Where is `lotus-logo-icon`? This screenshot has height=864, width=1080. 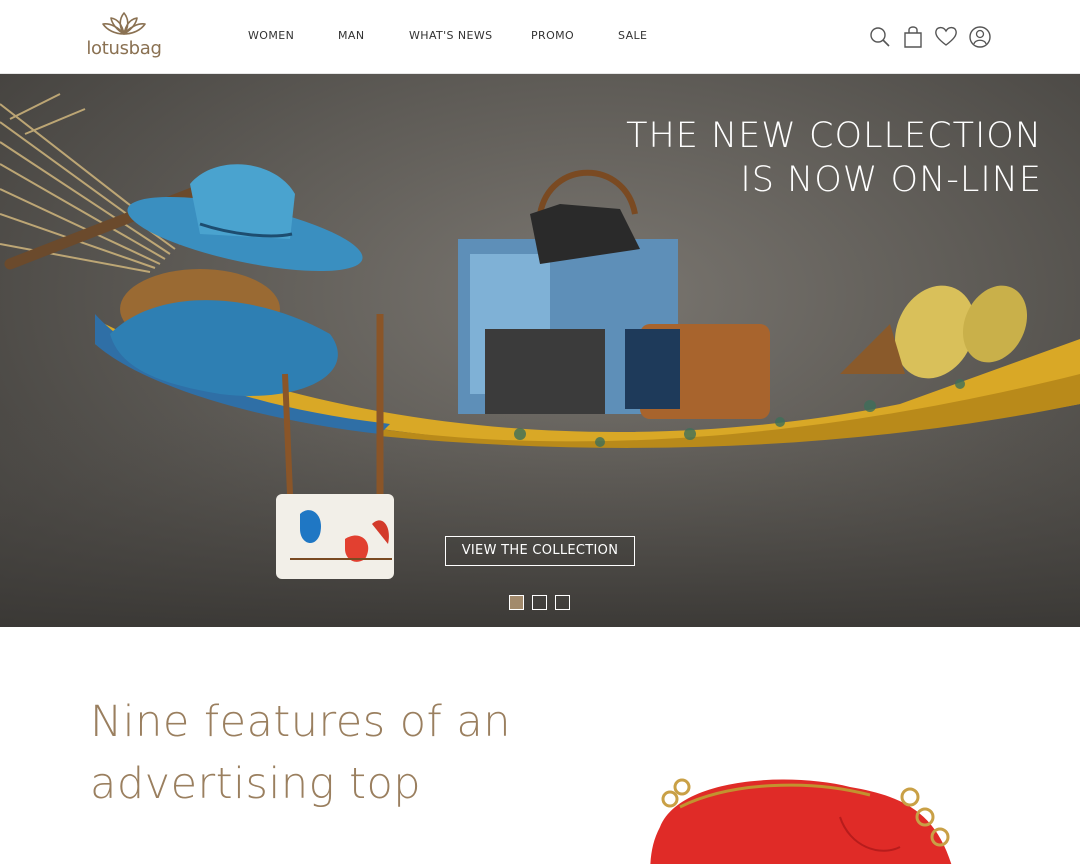 lotus-logo-icon is located at coordinates (124, 23).